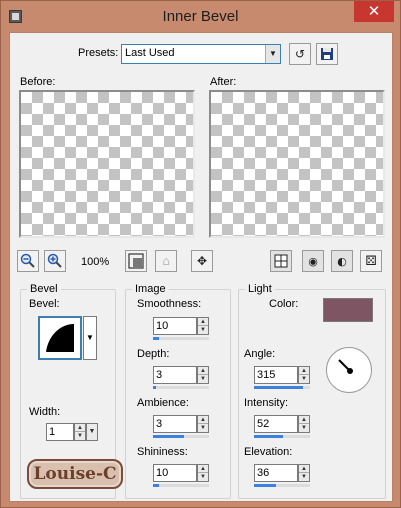 This screenshot has width=401, height=508. I want to click on depth-input: 3, so click(175, 375).